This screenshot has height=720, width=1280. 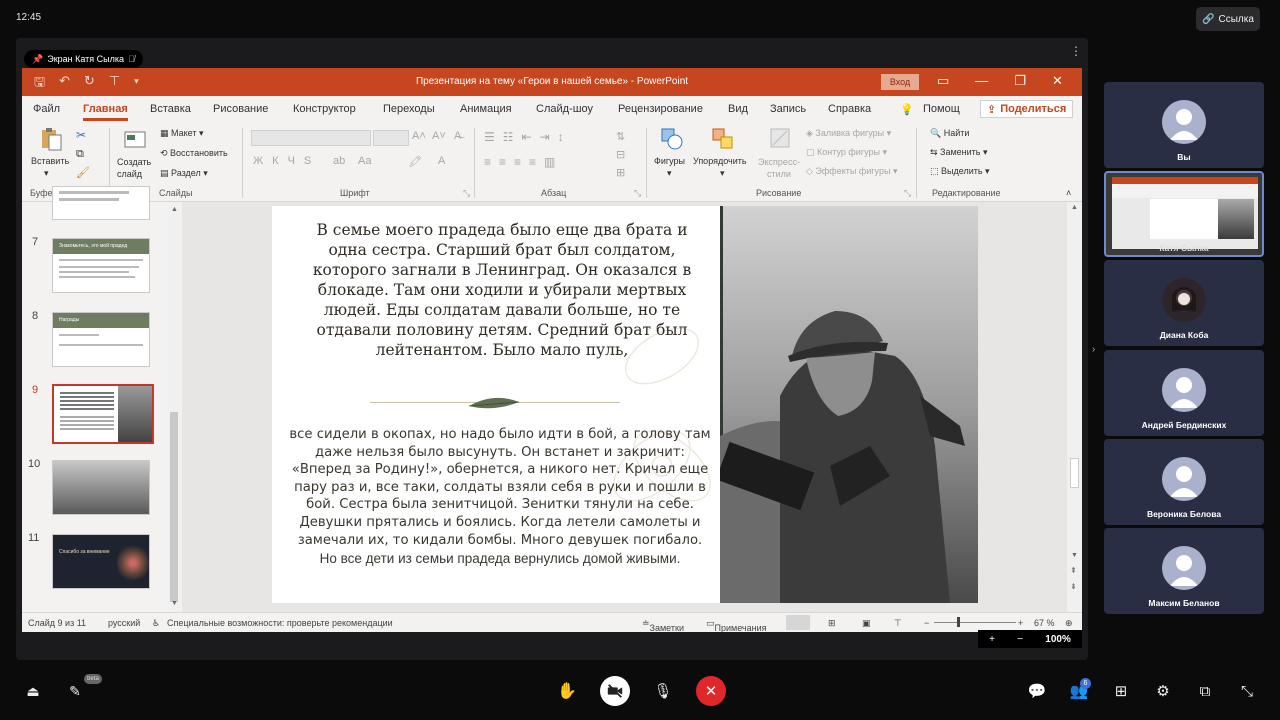 I want to click on pin-icon: 📌, so click(x=37, y=59).